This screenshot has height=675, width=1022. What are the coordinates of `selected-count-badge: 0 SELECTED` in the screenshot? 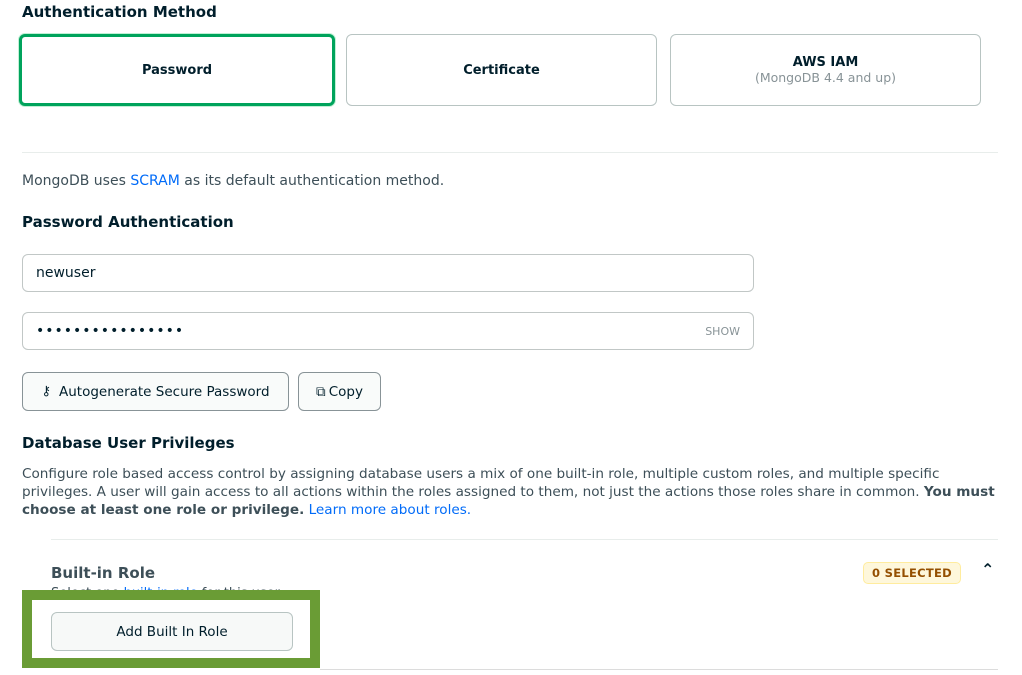 It's located at (912, 573).